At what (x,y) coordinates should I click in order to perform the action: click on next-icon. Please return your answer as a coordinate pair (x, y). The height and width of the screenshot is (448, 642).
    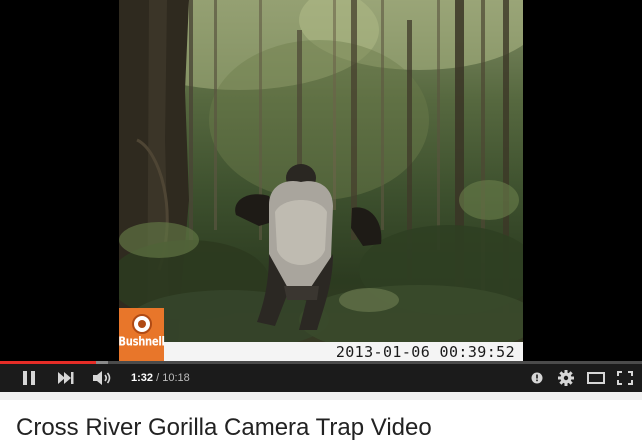
    Looking at the image, I should click on (66, 378).